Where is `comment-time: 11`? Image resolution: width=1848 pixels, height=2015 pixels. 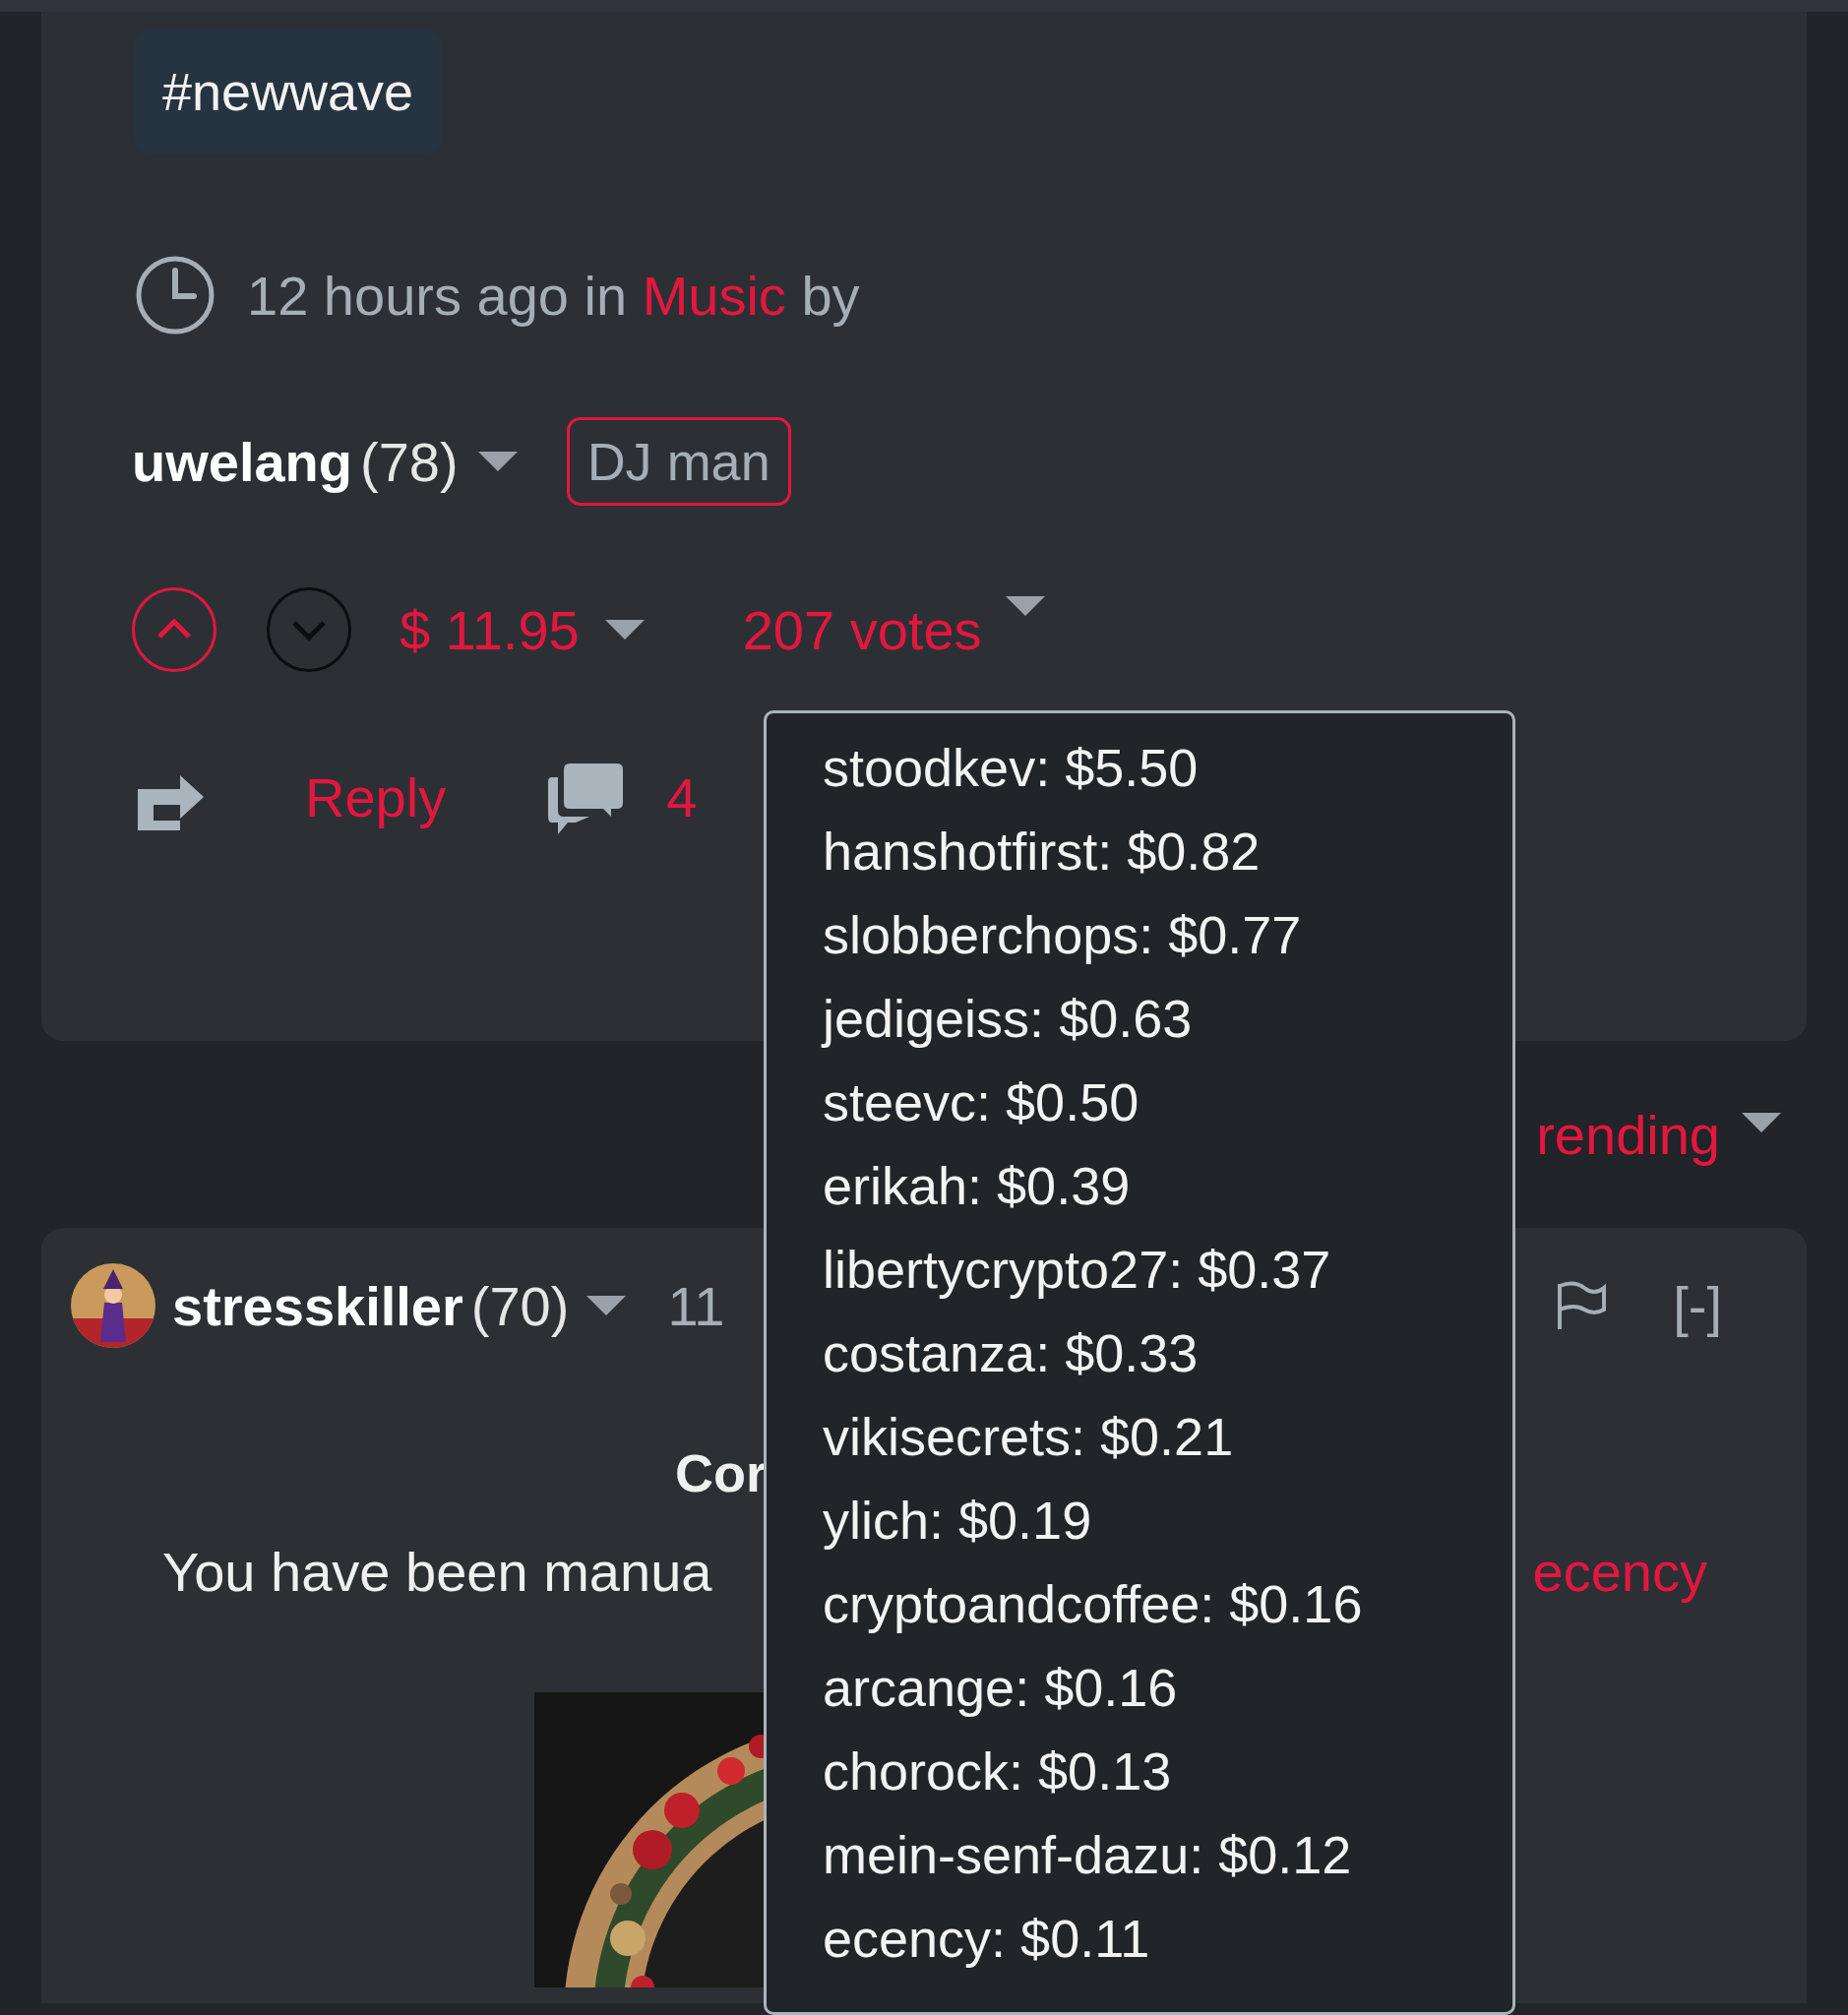 comment-time: 11 is located at coordinates (696, 1305).